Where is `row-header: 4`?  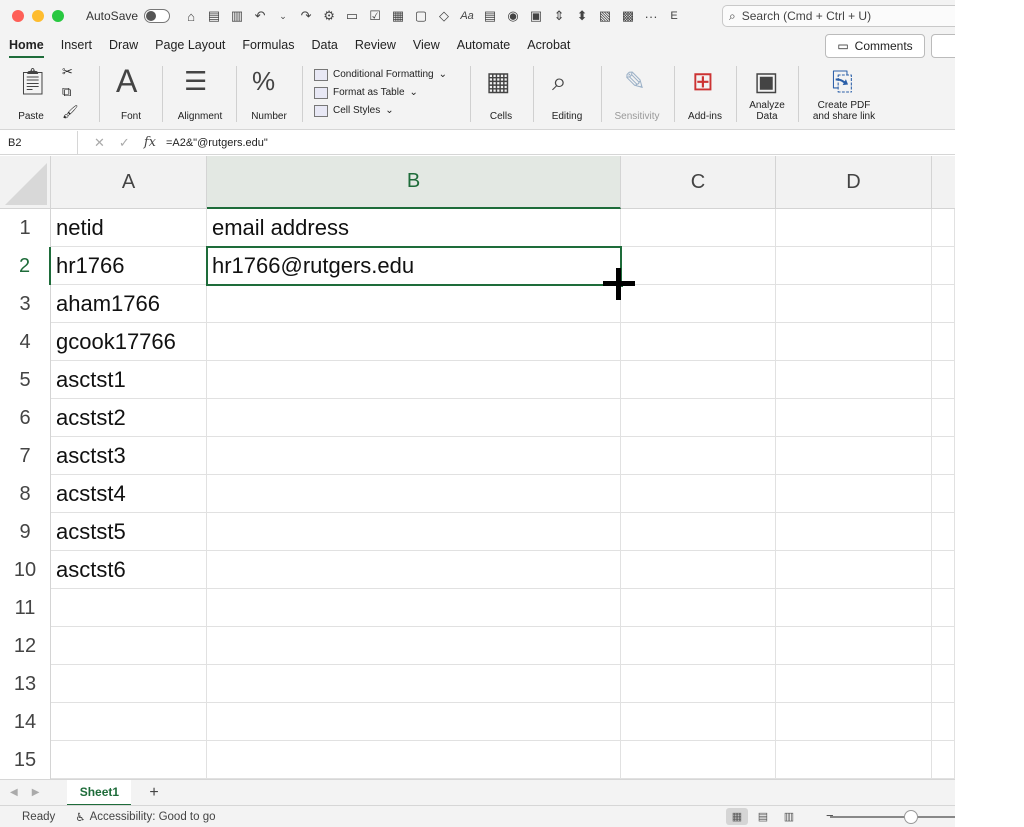 row-header: 4 is located at coordinates (25, 342).